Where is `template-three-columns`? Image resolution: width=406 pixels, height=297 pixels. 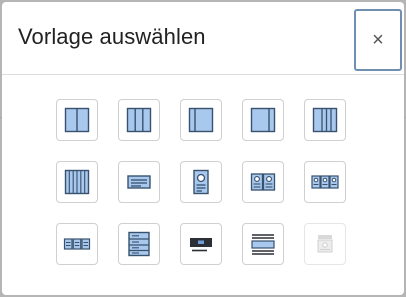
template-three-columns is located at coordinates (139, 120).